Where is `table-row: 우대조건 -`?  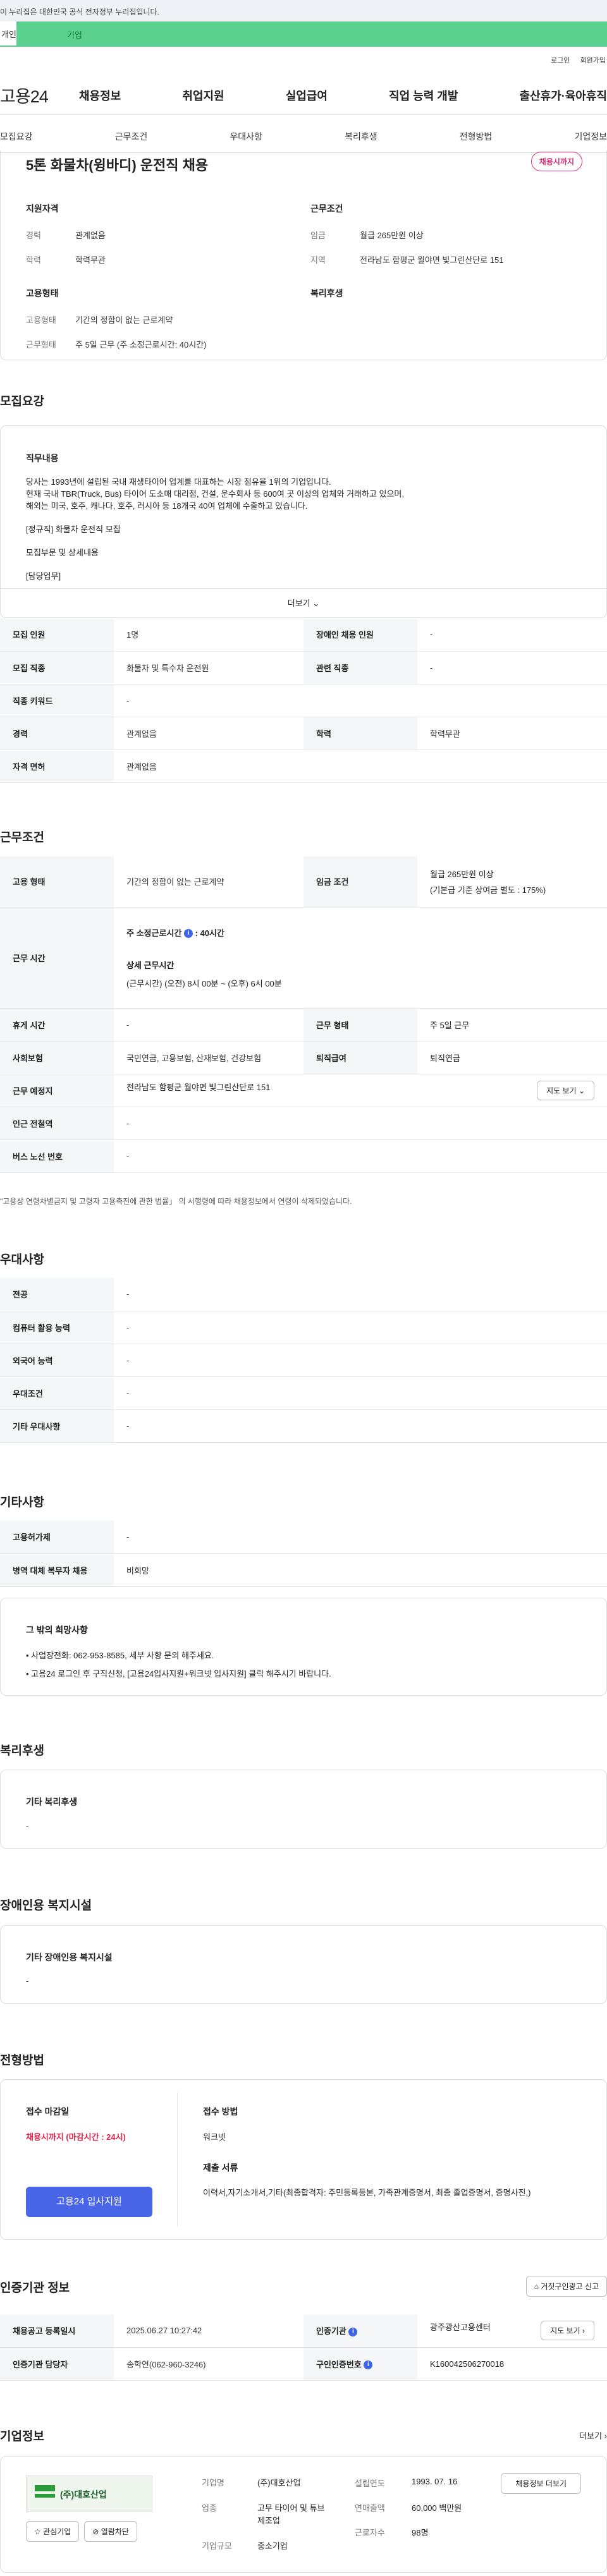
table-row: 우대조건 - is located at coordinates (303, 1393).